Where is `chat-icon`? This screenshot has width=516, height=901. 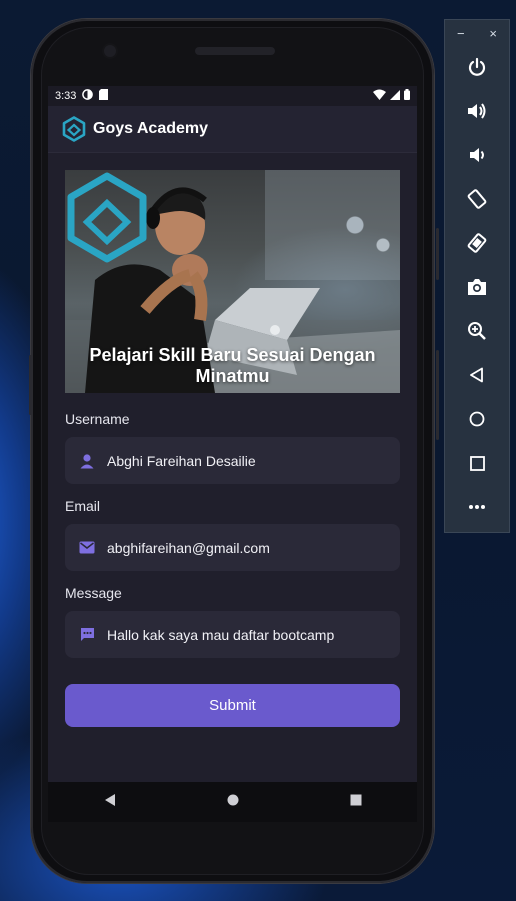 chat-icon is located at coordinates (87, 635).